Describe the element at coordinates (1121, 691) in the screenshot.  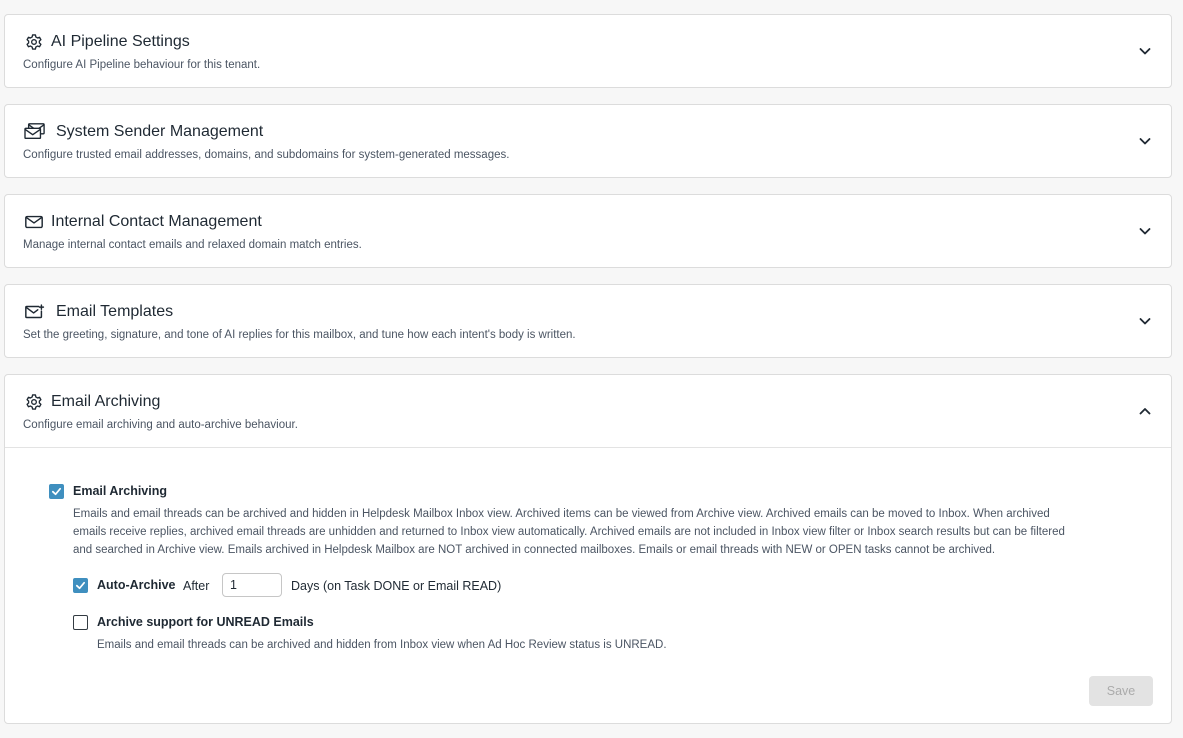
I see `save-button: Save` at that location.